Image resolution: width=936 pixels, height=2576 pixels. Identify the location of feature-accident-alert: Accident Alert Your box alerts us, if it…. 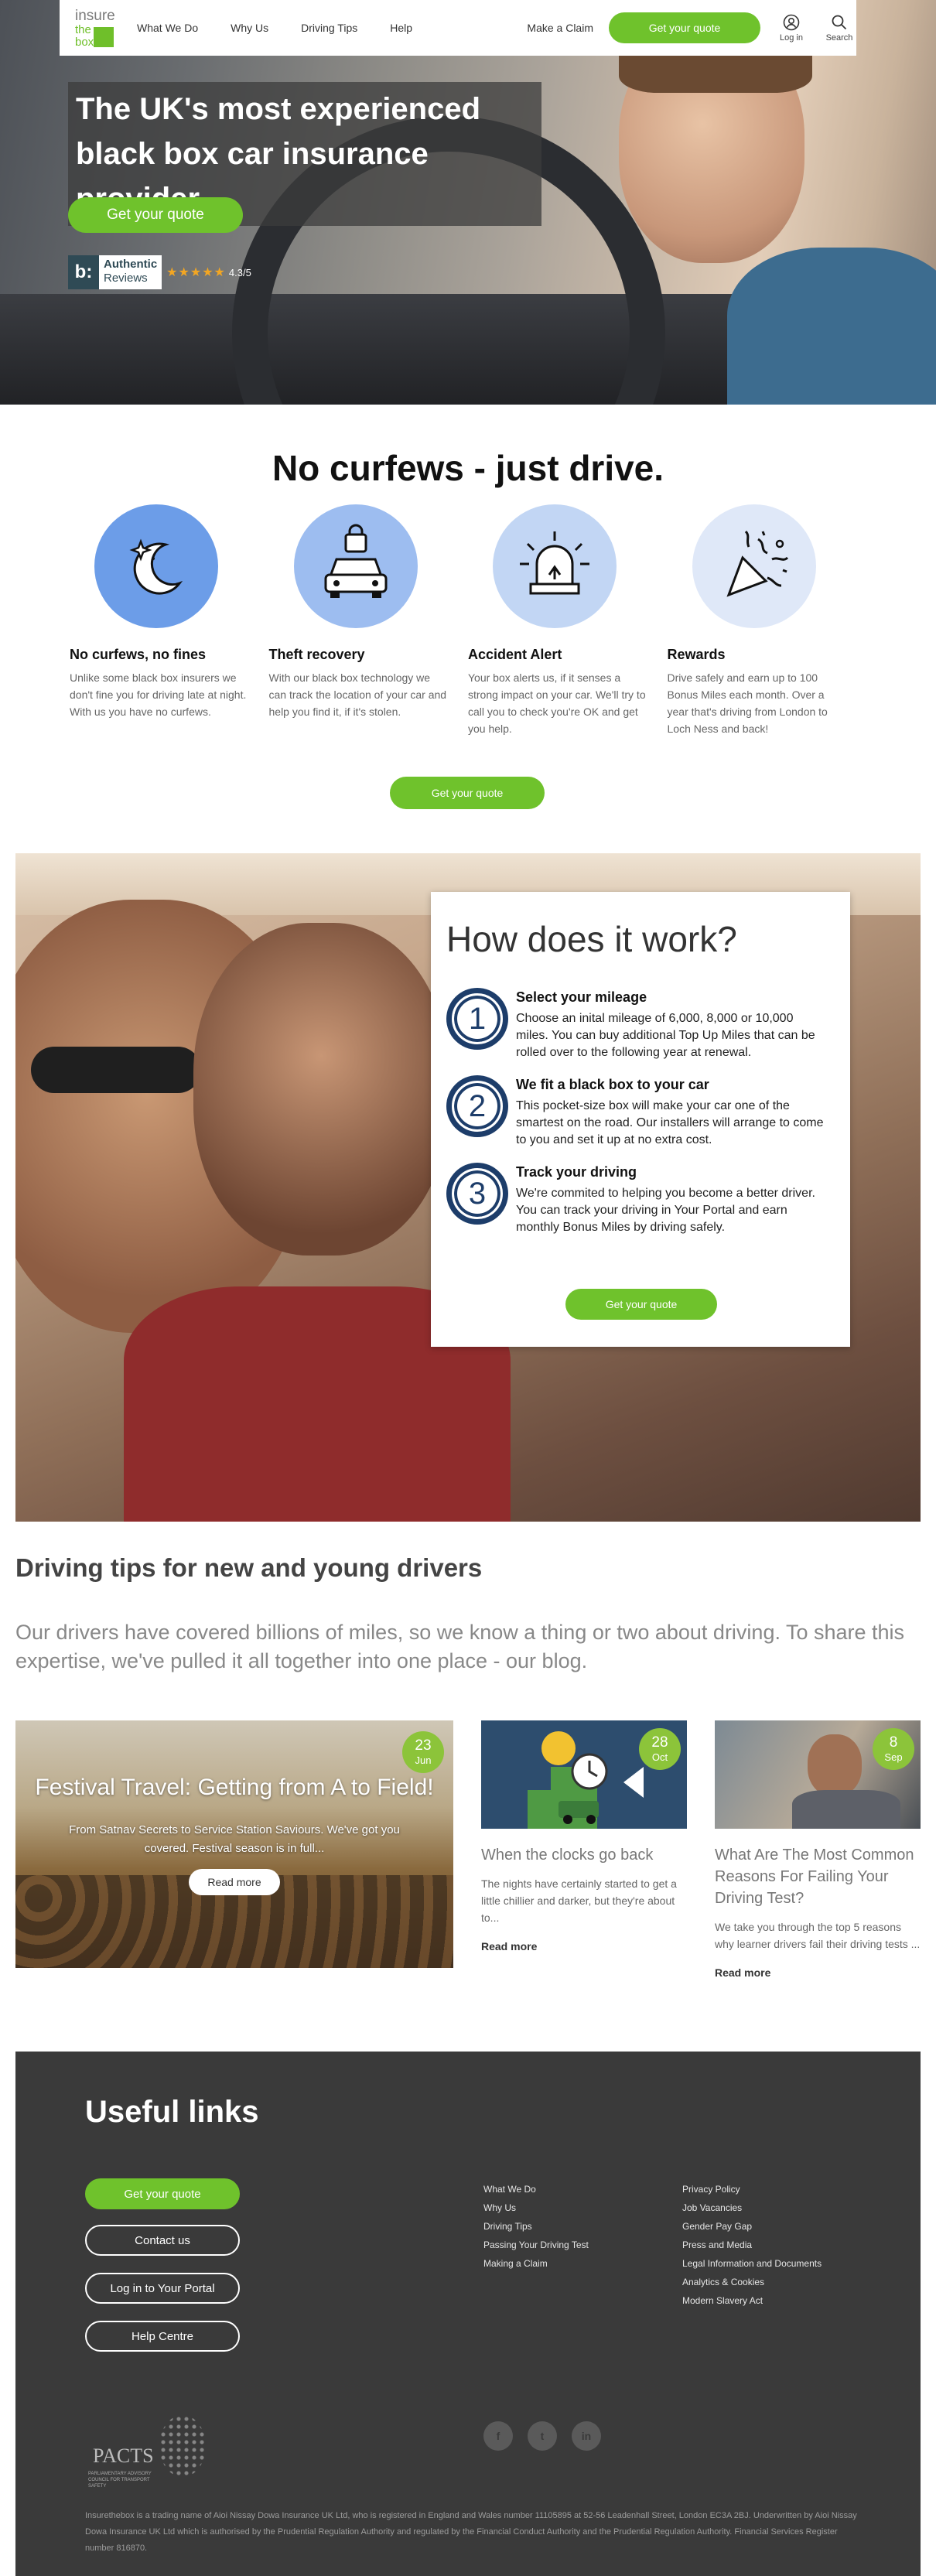
(568, 620).